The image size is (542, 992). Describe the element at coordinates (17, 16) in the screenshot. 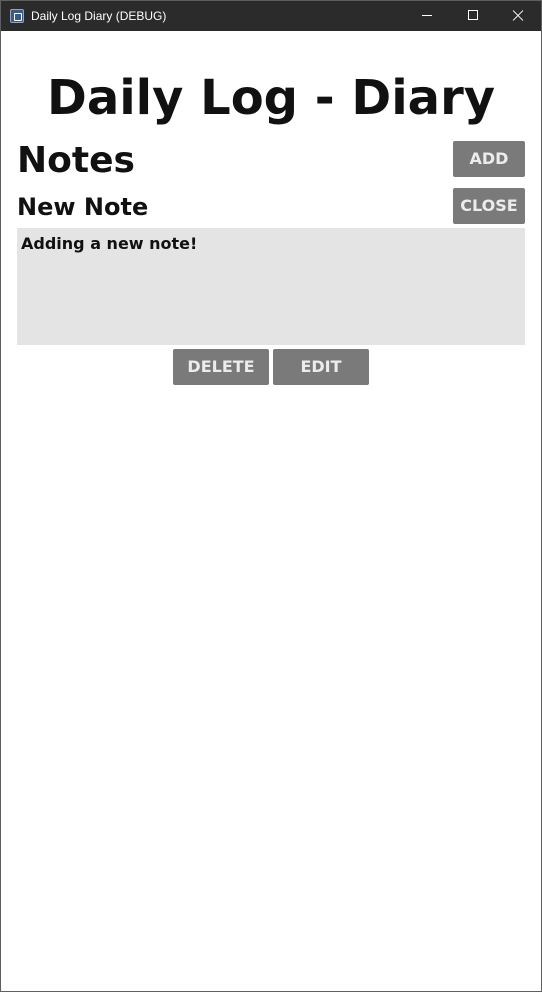

I see `app-icon` at that location.